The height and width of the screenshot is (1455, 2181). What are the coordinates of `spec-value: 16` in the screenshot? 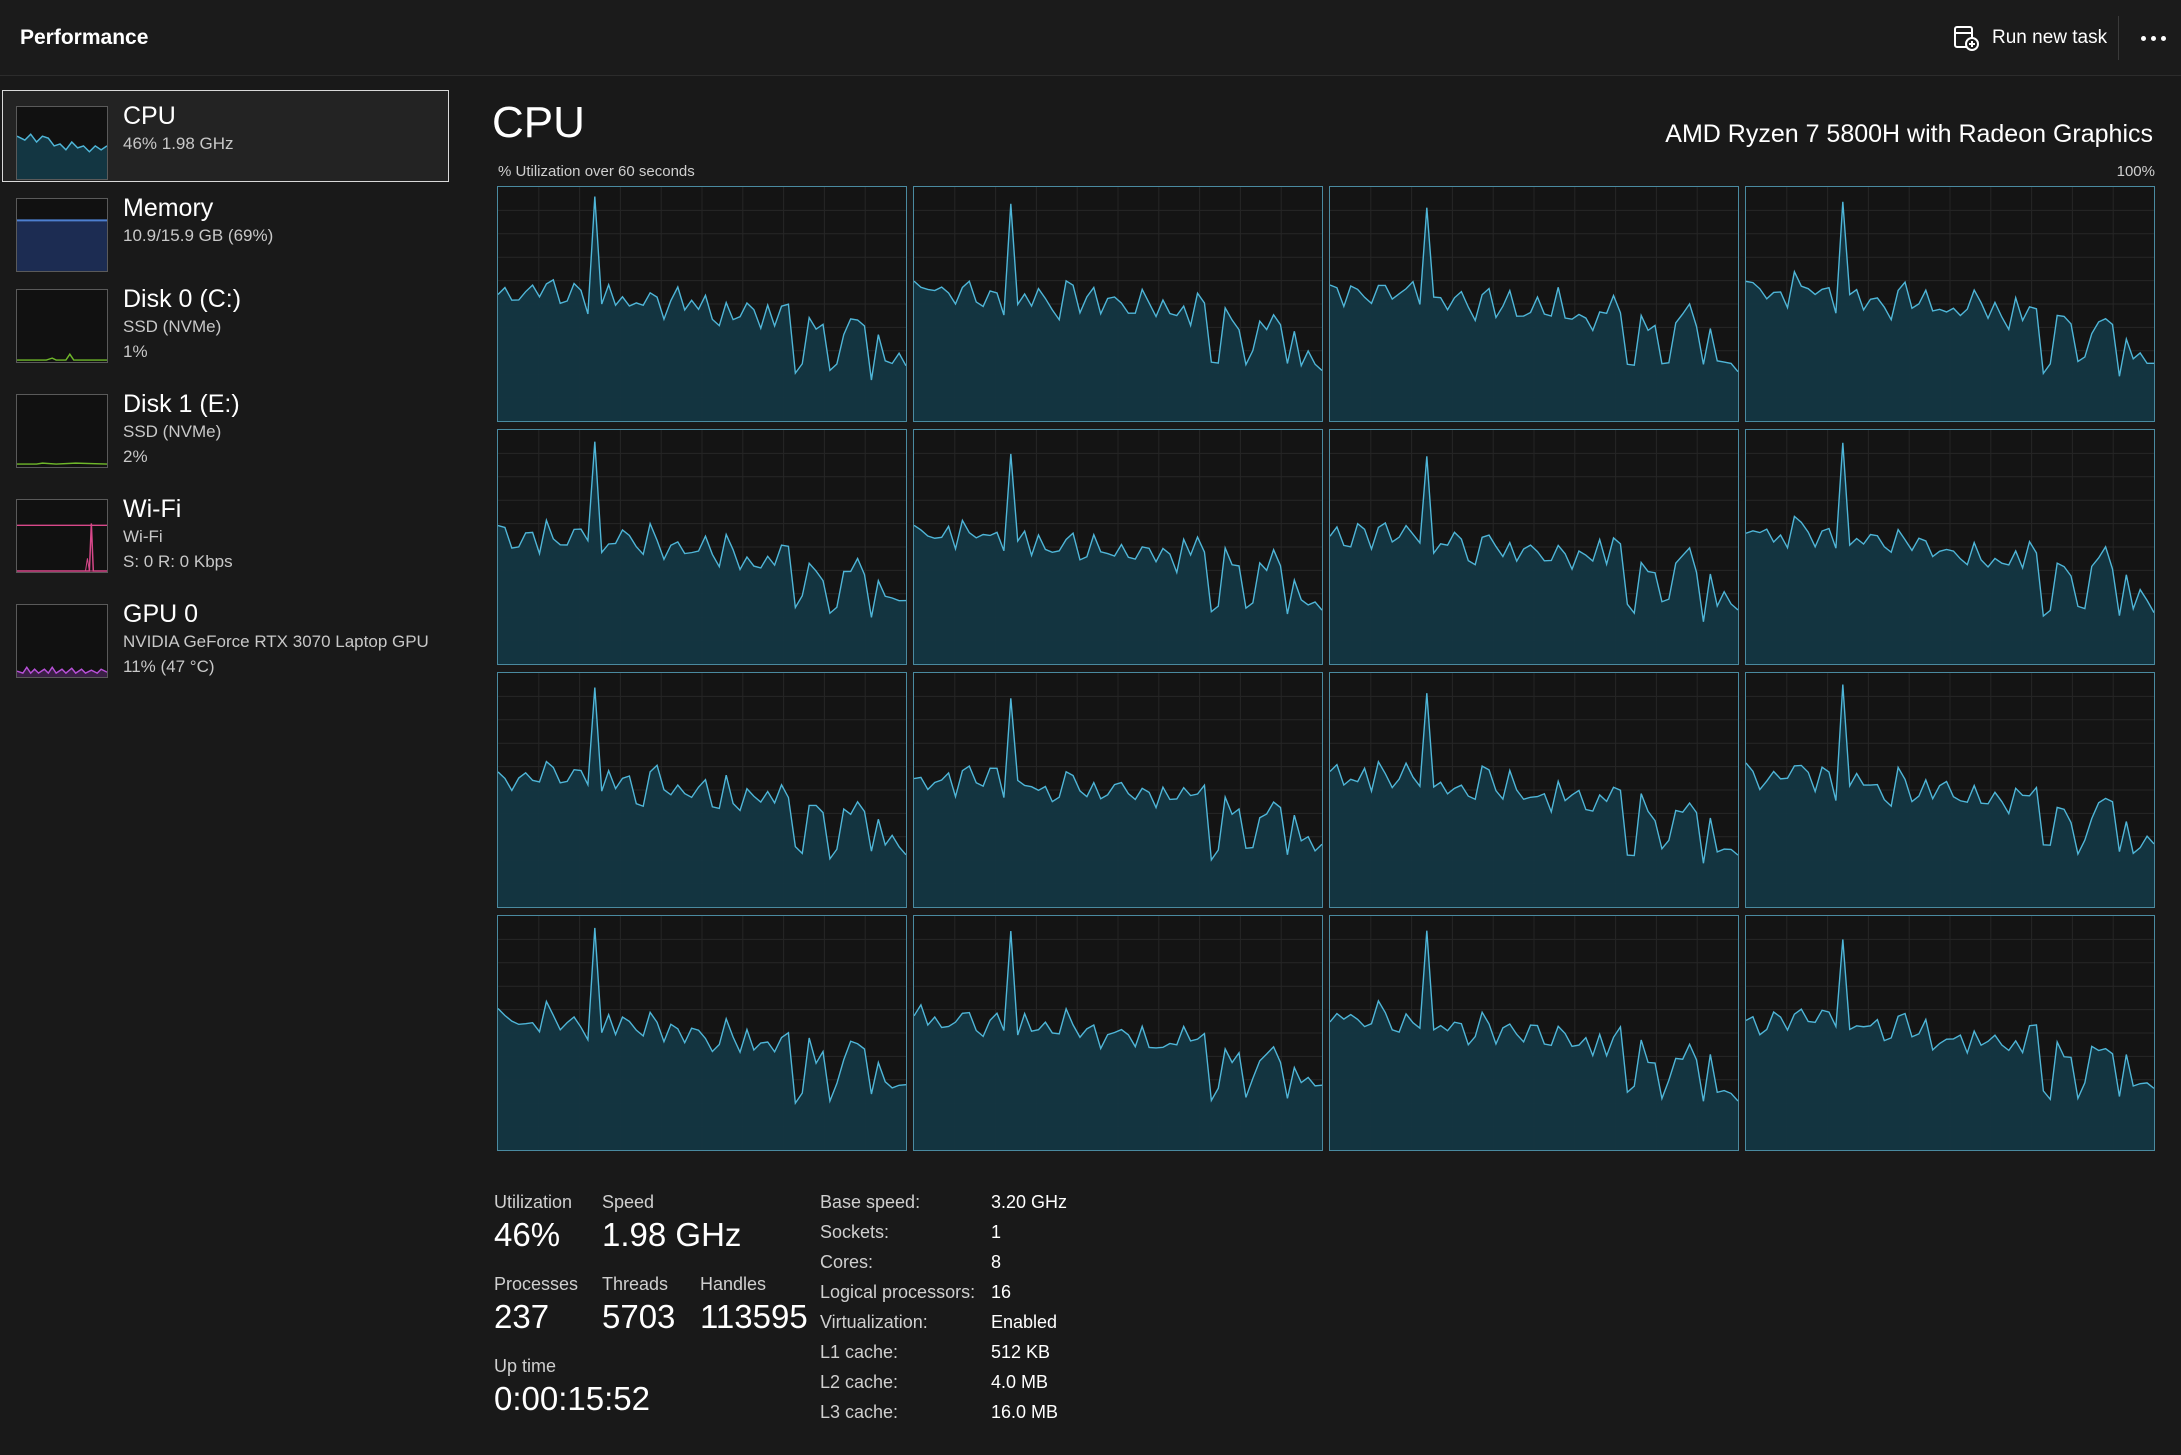 It's located at (1001, 1292).